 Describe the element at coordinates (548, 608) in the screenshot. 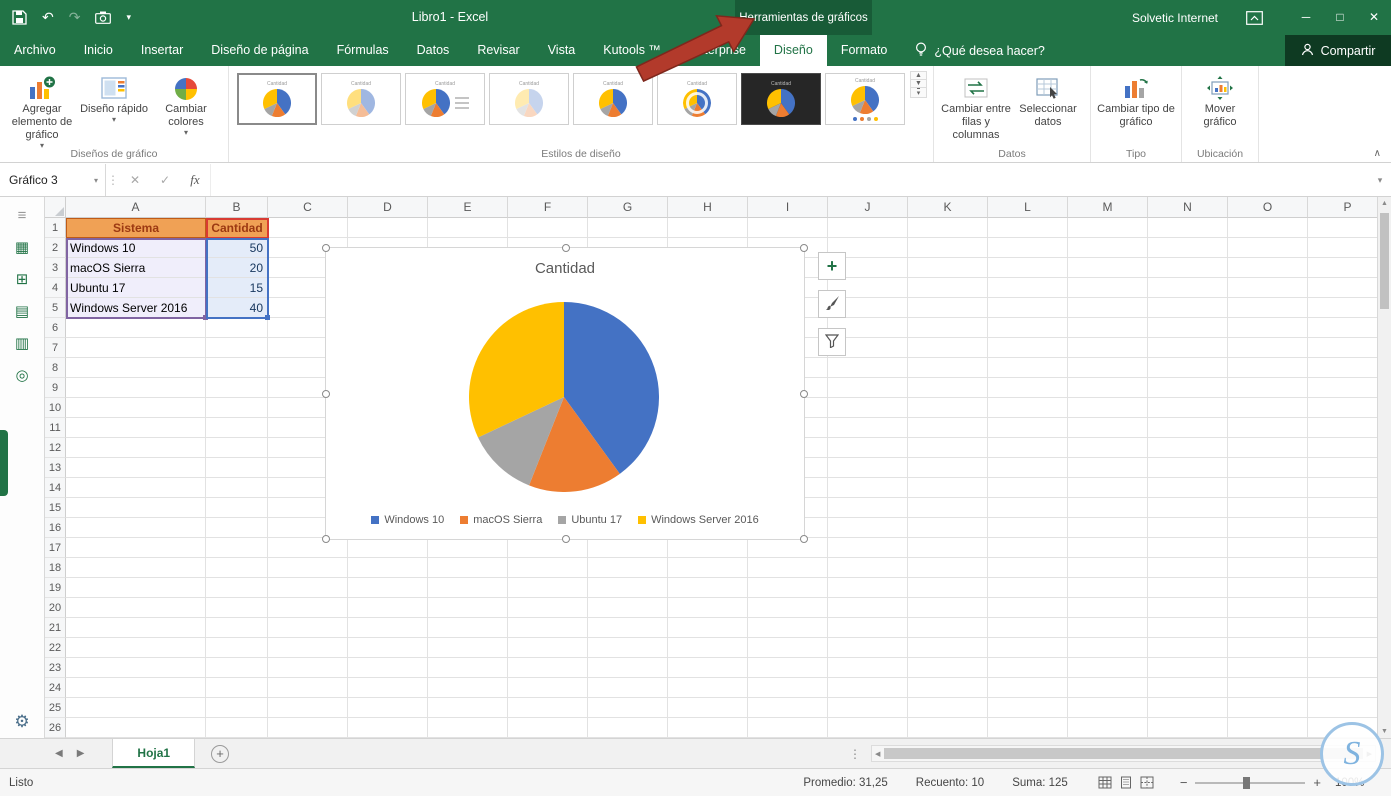

I see `cell-F20` at that location.